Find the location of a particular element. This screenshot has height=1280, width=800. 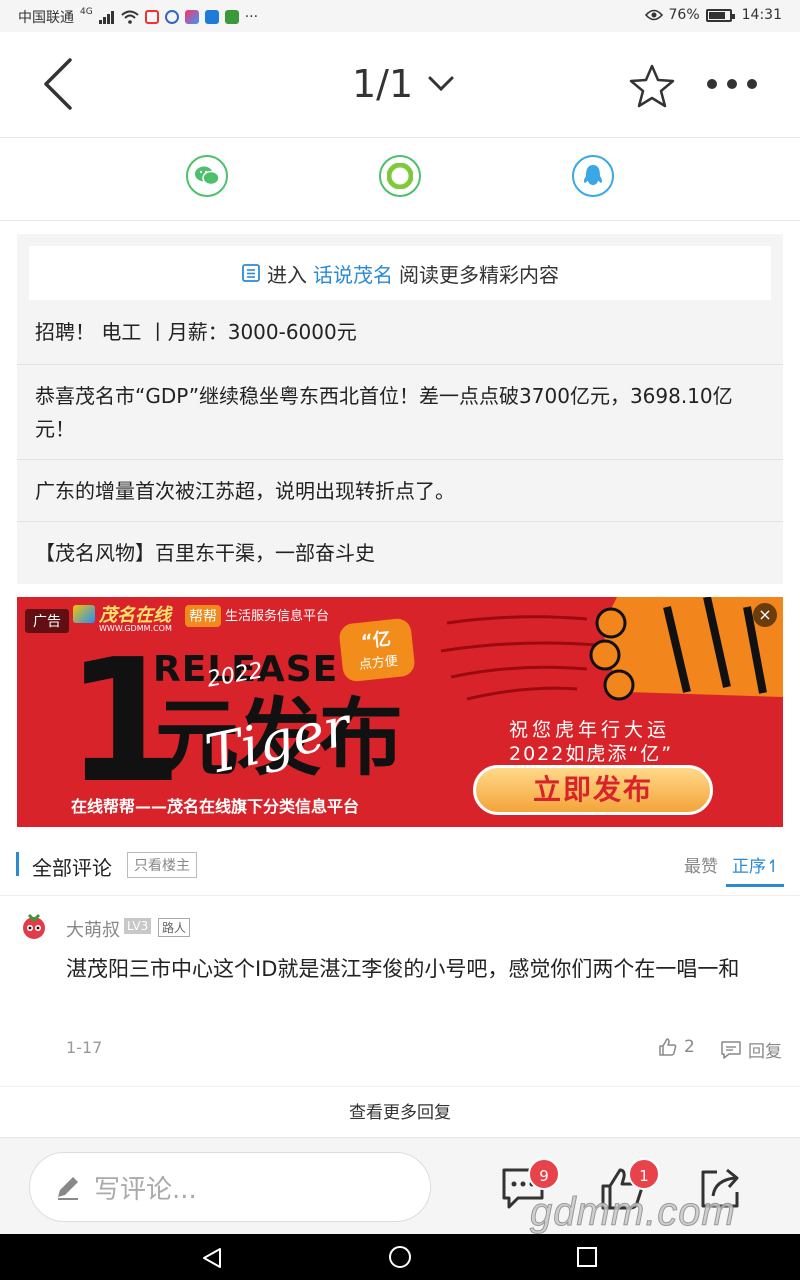

network-label: 4G is located at coordinates (86, 12).